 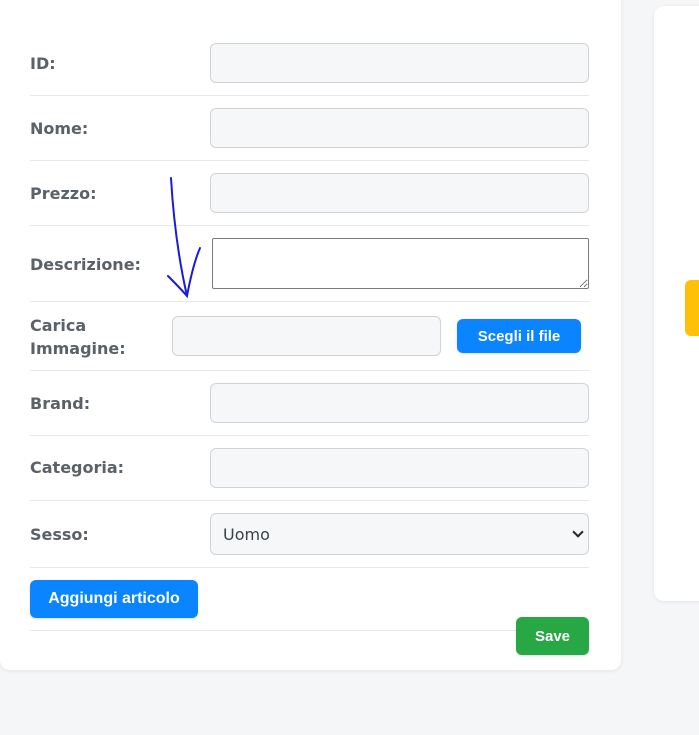 What do you see at coordinates (399, 534) in the screenshot?
I see `gender-select: Uomo` at bounding box center [399, 534].